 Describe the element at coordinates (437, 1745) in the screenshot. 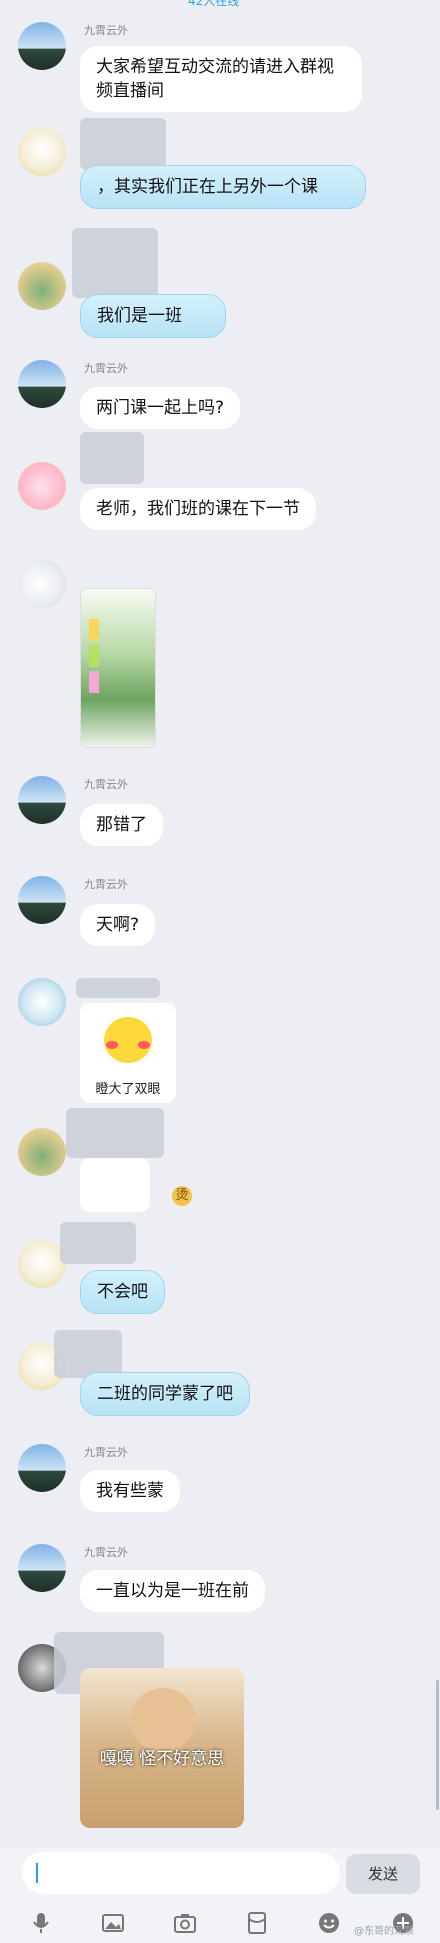

I see `scrollbar` at that location.